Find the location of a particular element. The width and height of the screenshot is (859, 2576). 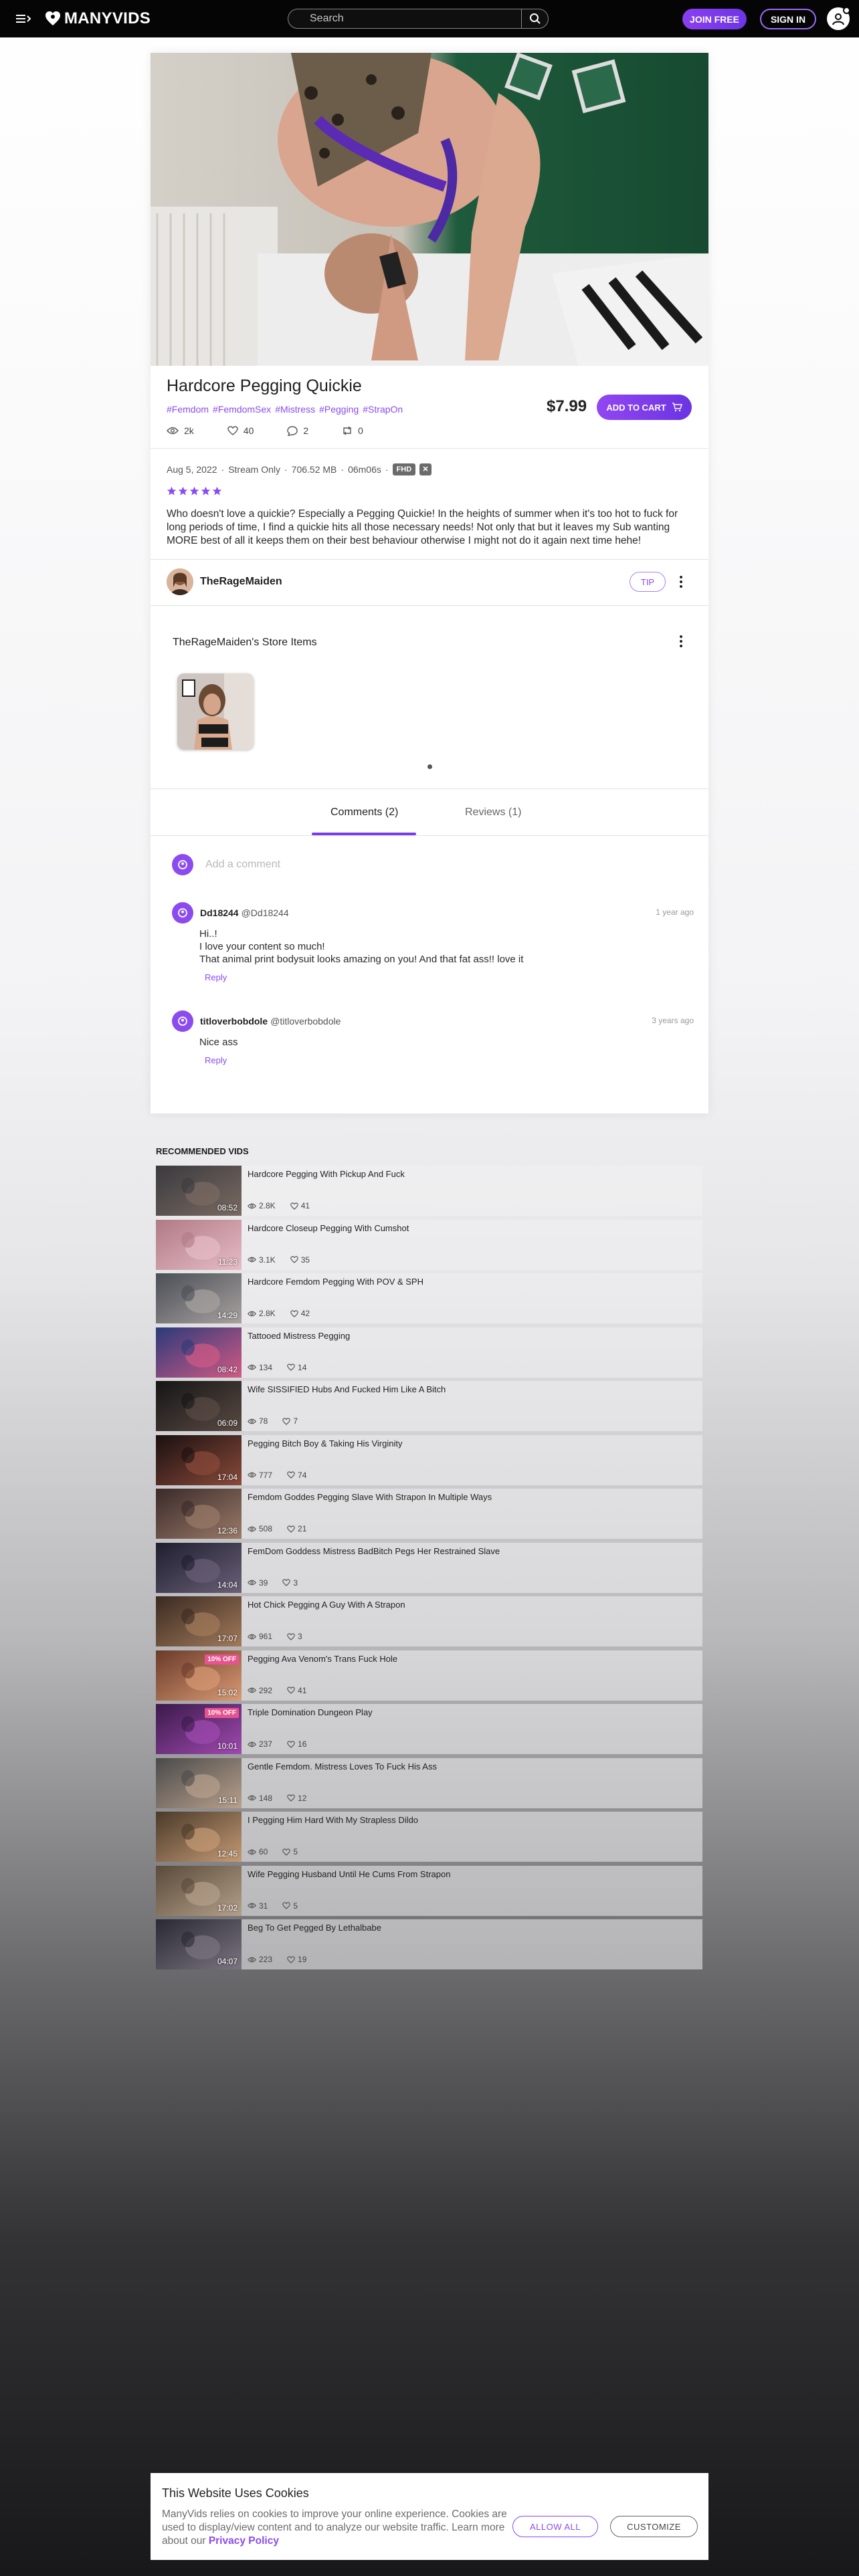

video-thumbnail: 10% OFF 15:02 is located at coordinates (199, 1675).